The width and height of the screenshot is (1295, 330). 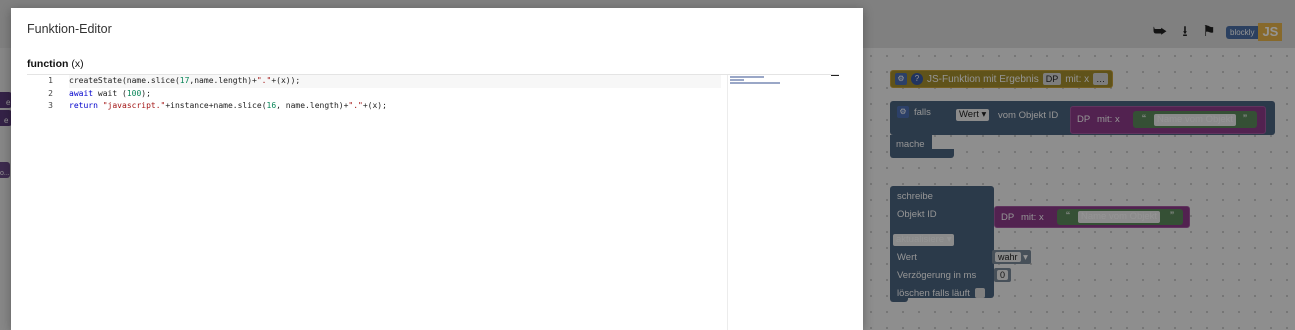 I want to click on scrollbar, so click(x=835, y=75).